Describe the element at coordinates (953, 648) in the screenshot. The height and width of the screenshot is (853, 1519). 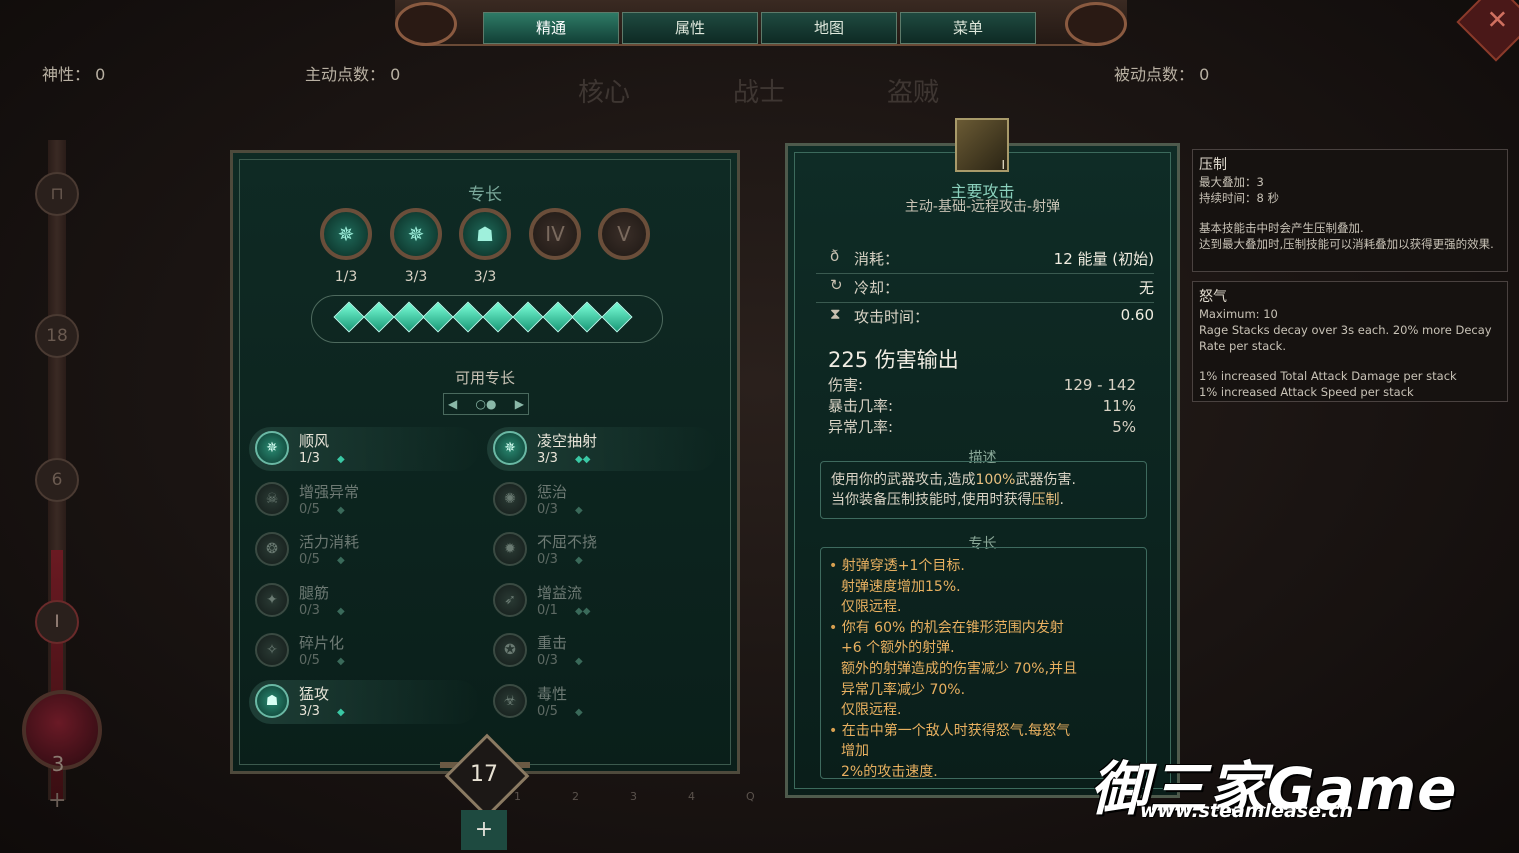
I see `spec-effect-line: +6 个额外的射弹.` at that location.